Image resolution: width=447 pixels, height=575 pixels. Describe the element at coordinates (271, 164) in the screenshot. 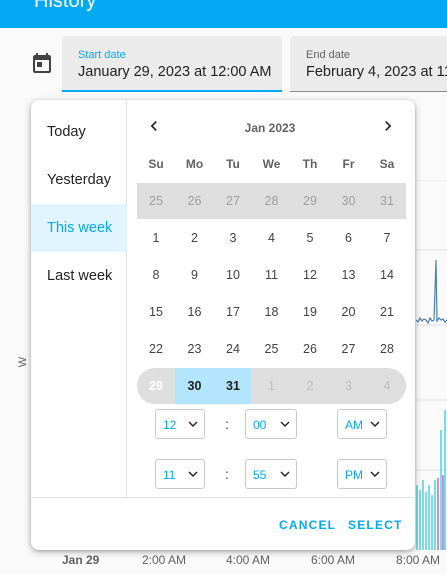

I see `weekday-label: We` at that location.